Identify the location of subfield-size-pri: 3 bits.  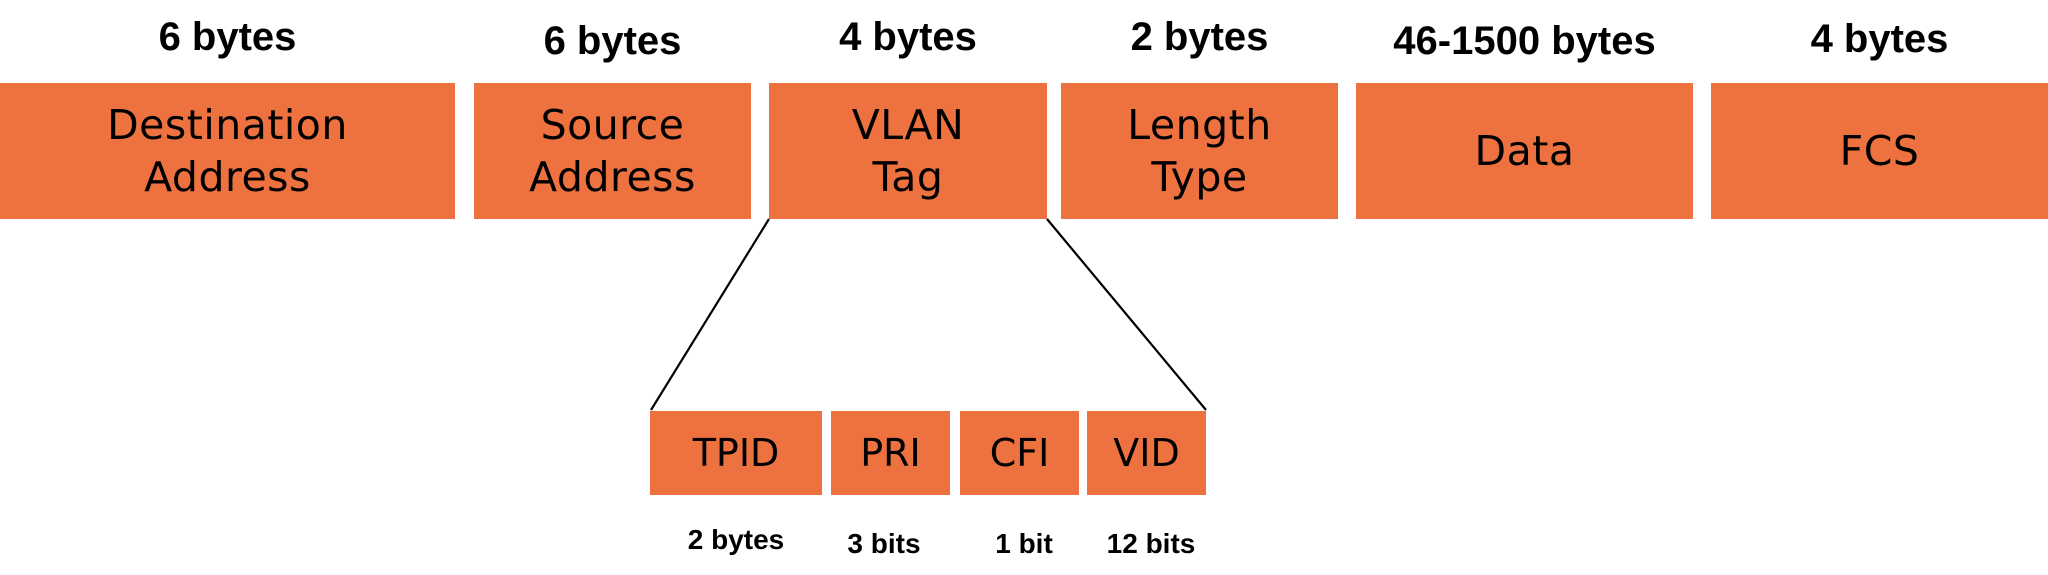
(884, 543).